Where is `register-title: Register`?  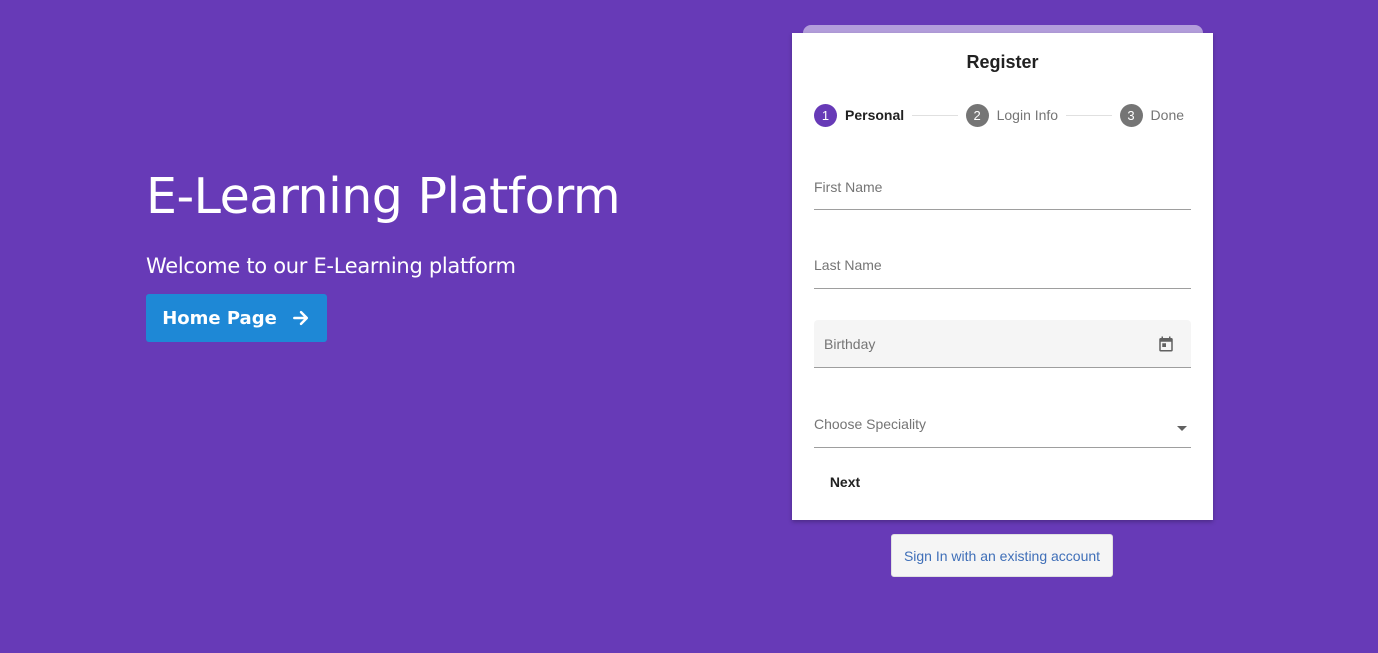
register-title: Register is located at coordinates (1002, 62).